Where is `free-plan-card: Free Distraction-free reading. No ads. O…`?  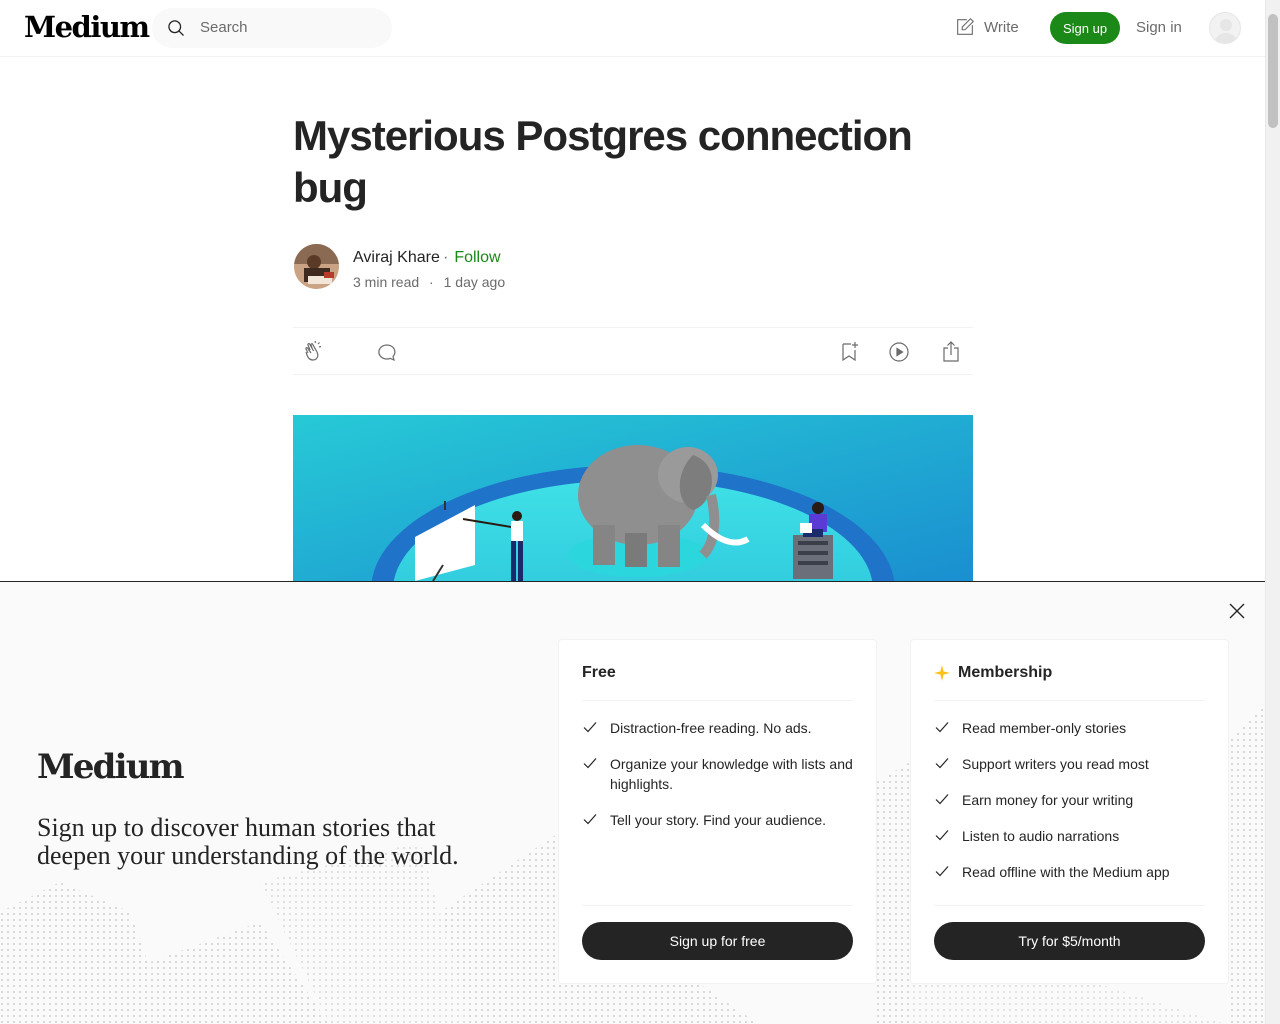 free-plan-card: Free Distraction-free reading. No ads. O… is located at coordinates (717, 811).